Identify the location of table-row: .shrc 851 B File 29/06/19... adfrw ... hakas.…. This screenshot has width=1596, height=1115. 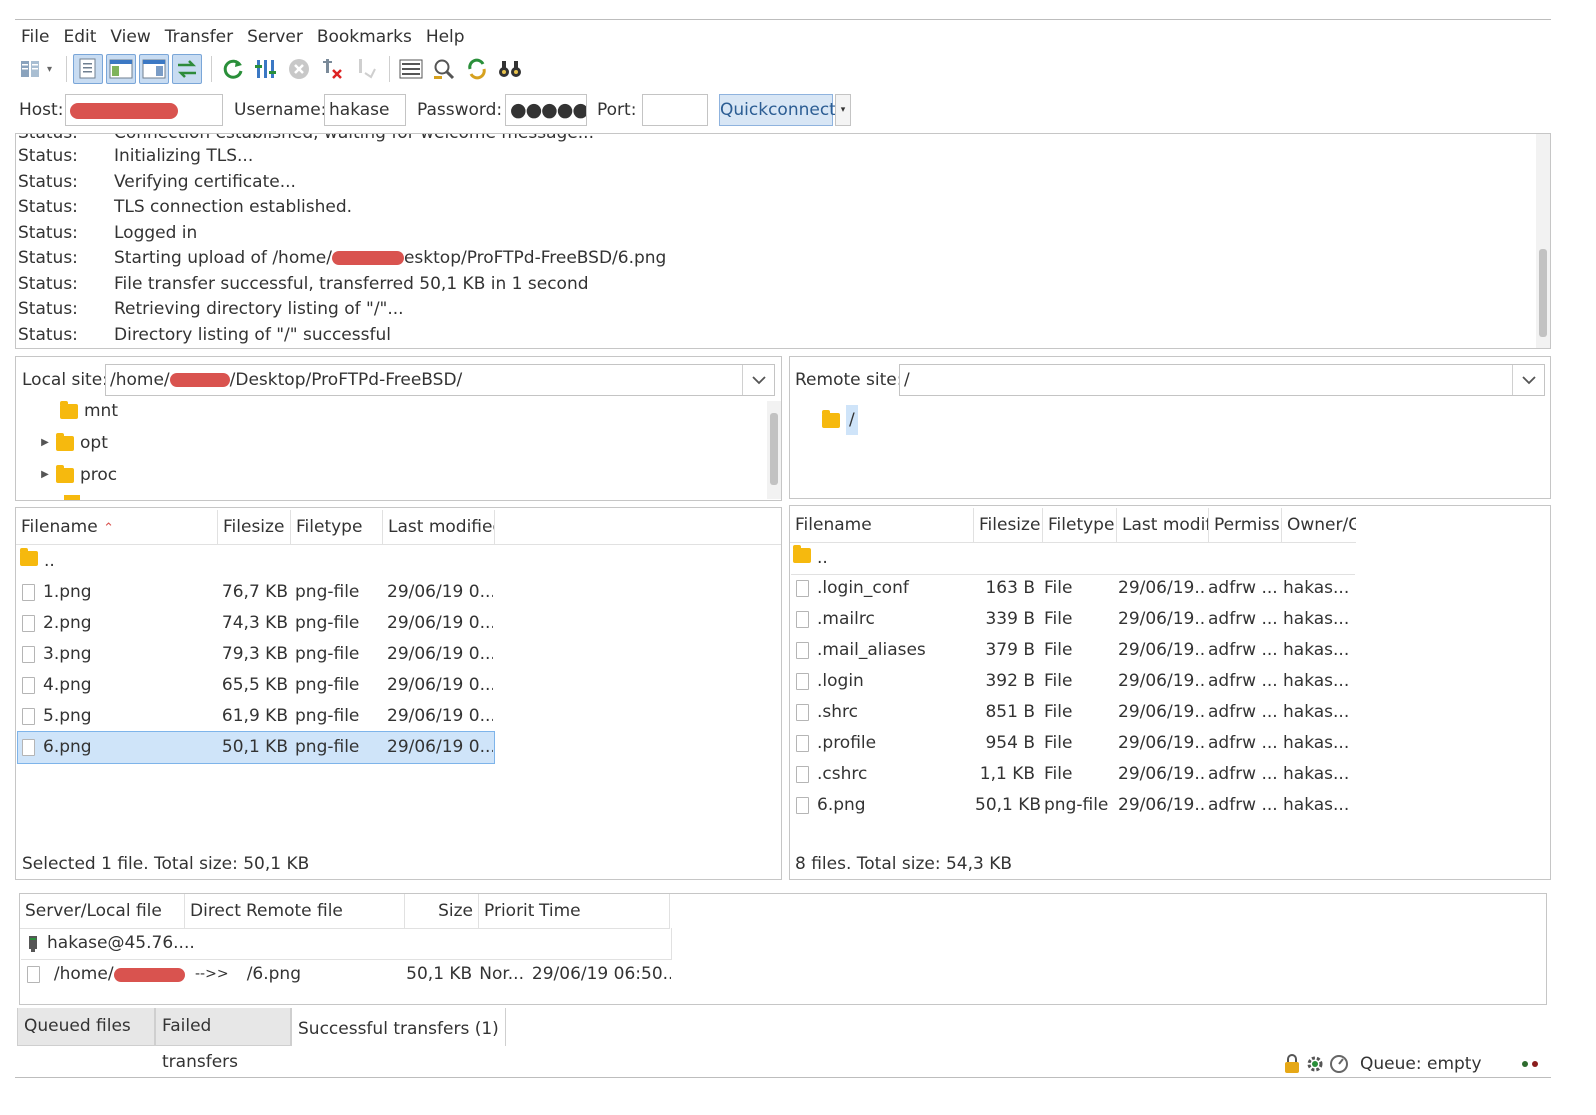
(1073, 712).